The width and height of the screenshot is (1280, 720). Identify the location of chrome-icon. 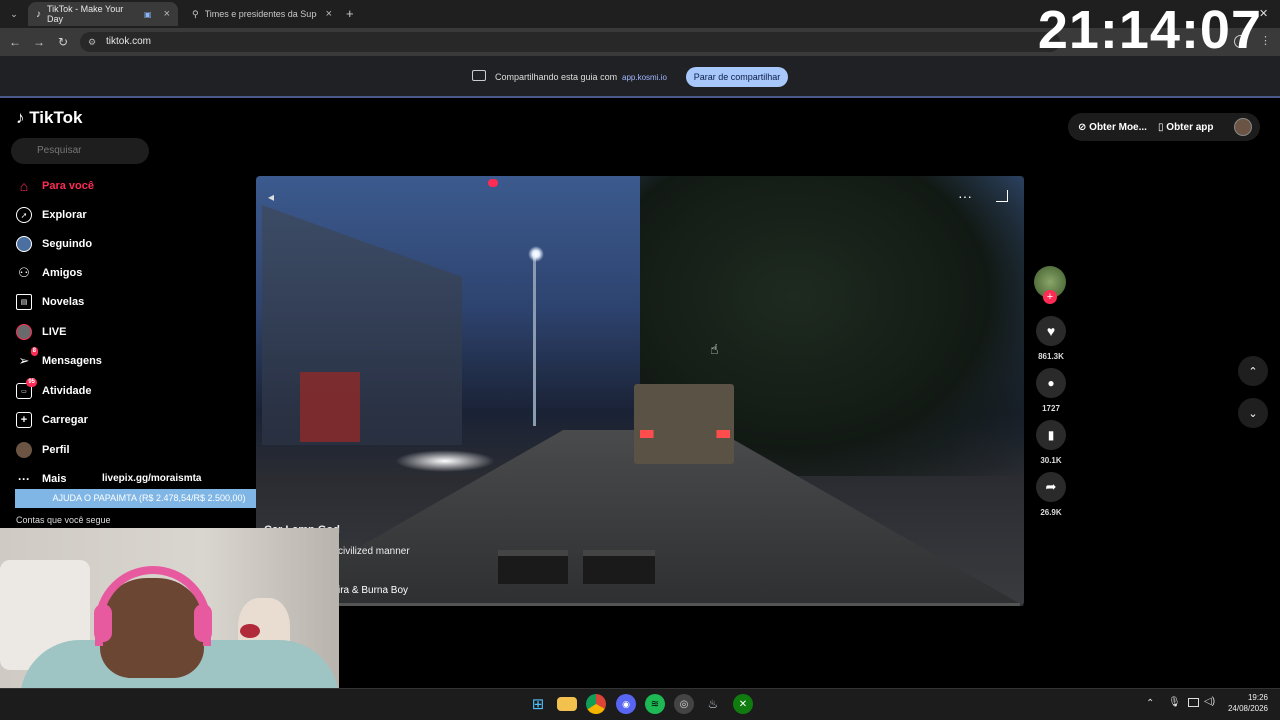
(596, 704).